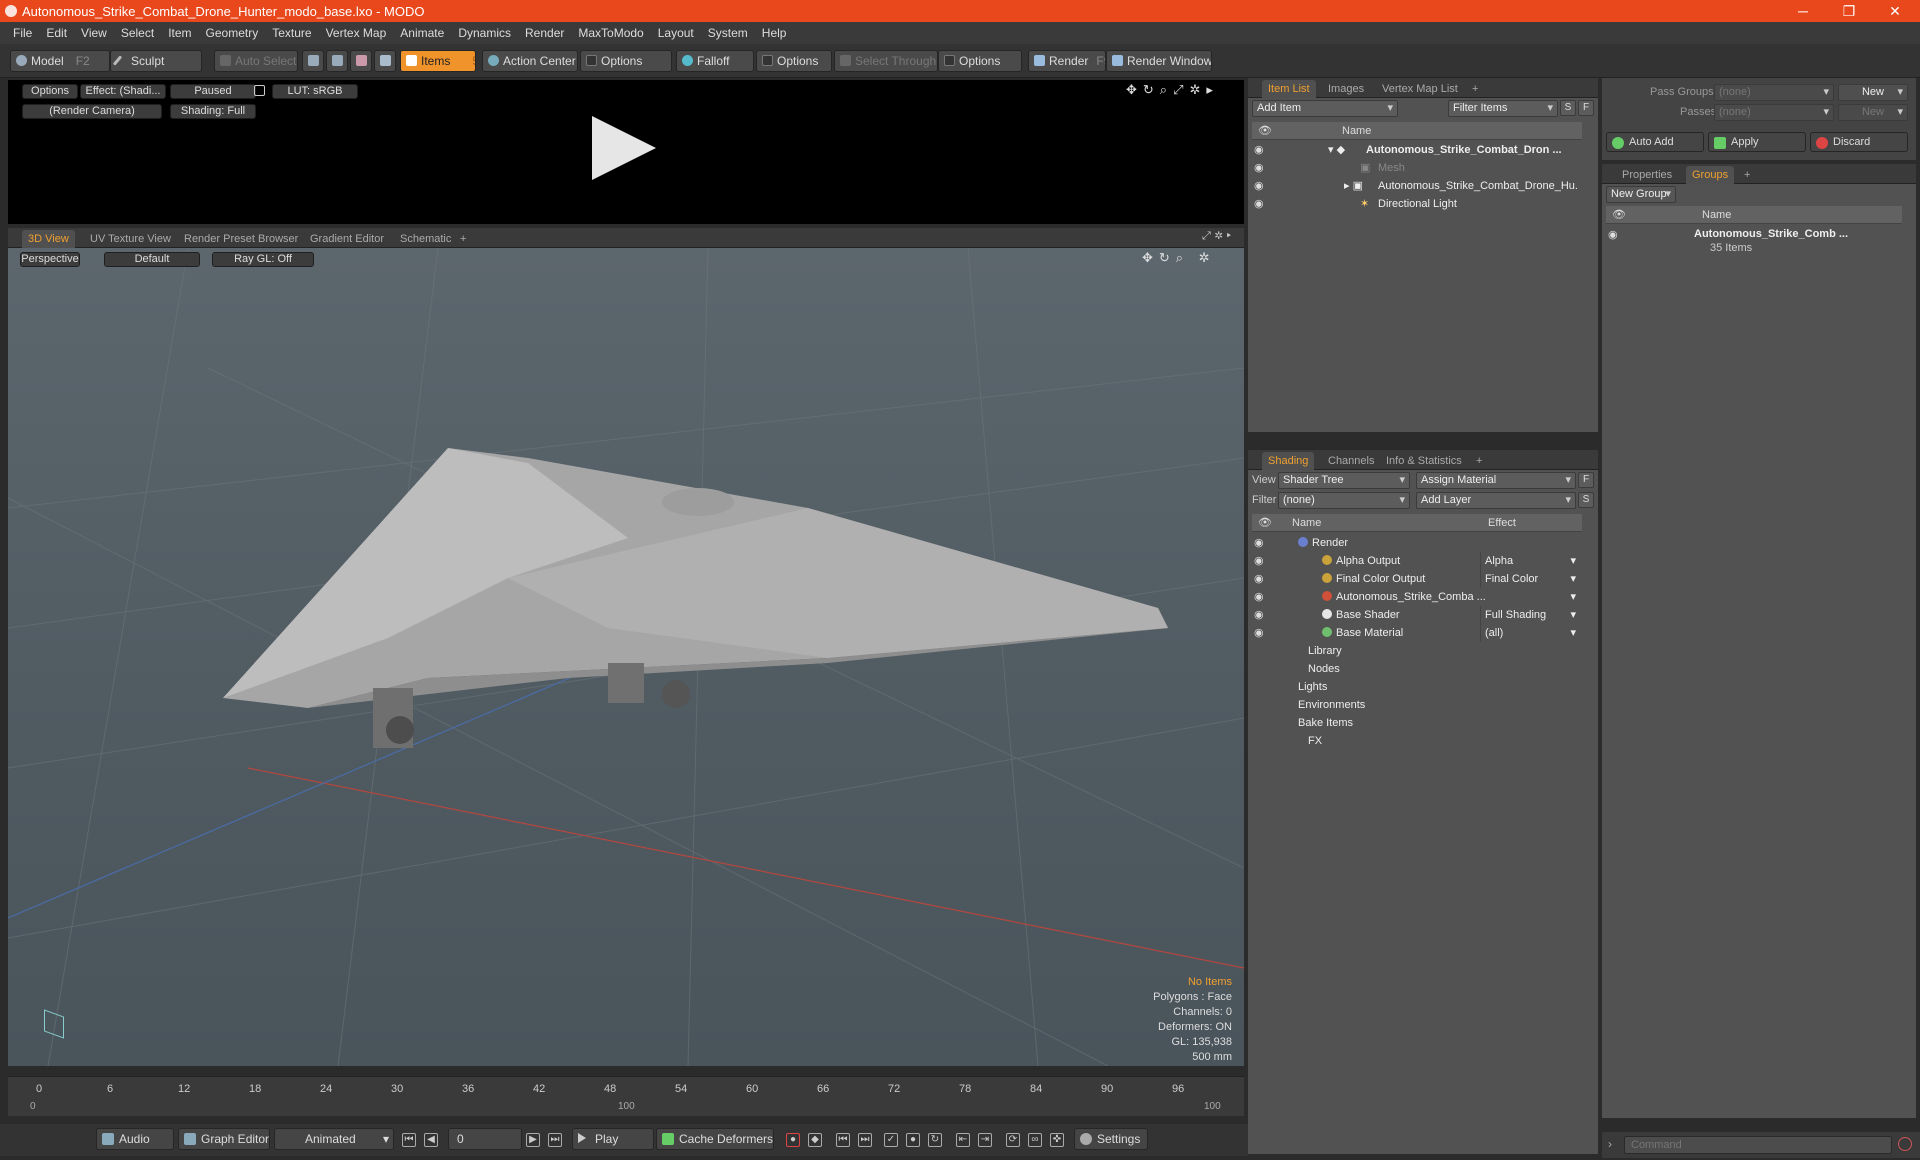 This screenshot has width=1920, height=1160. Describe the element at coordinates (313, 61) in the screenshot. I see `vertices-mode-button` at that location.